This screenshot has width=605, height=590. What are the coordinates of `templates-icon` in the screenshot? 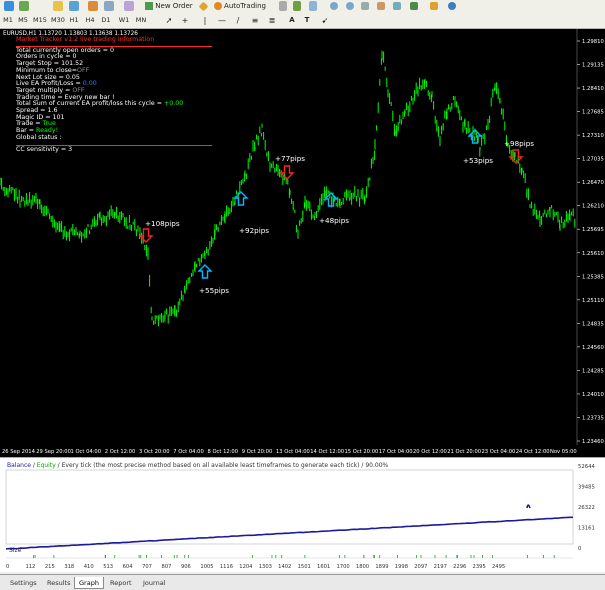 It's located at (452, 6).